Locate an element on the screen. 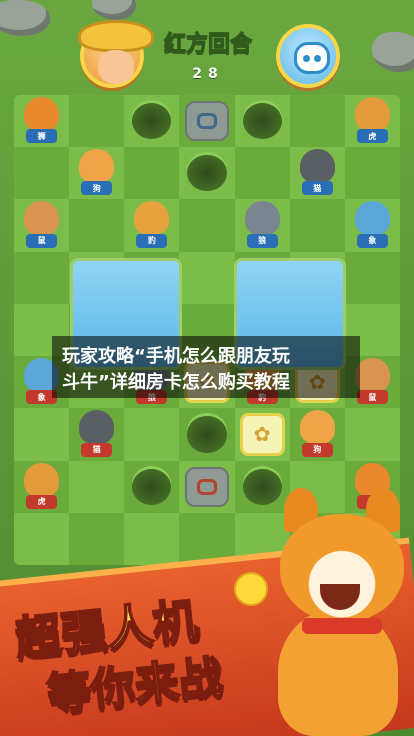 Image resolution: width=414 pixels, height=736 pixels. piece-label: 狮 is located at coordinates (42, 136).